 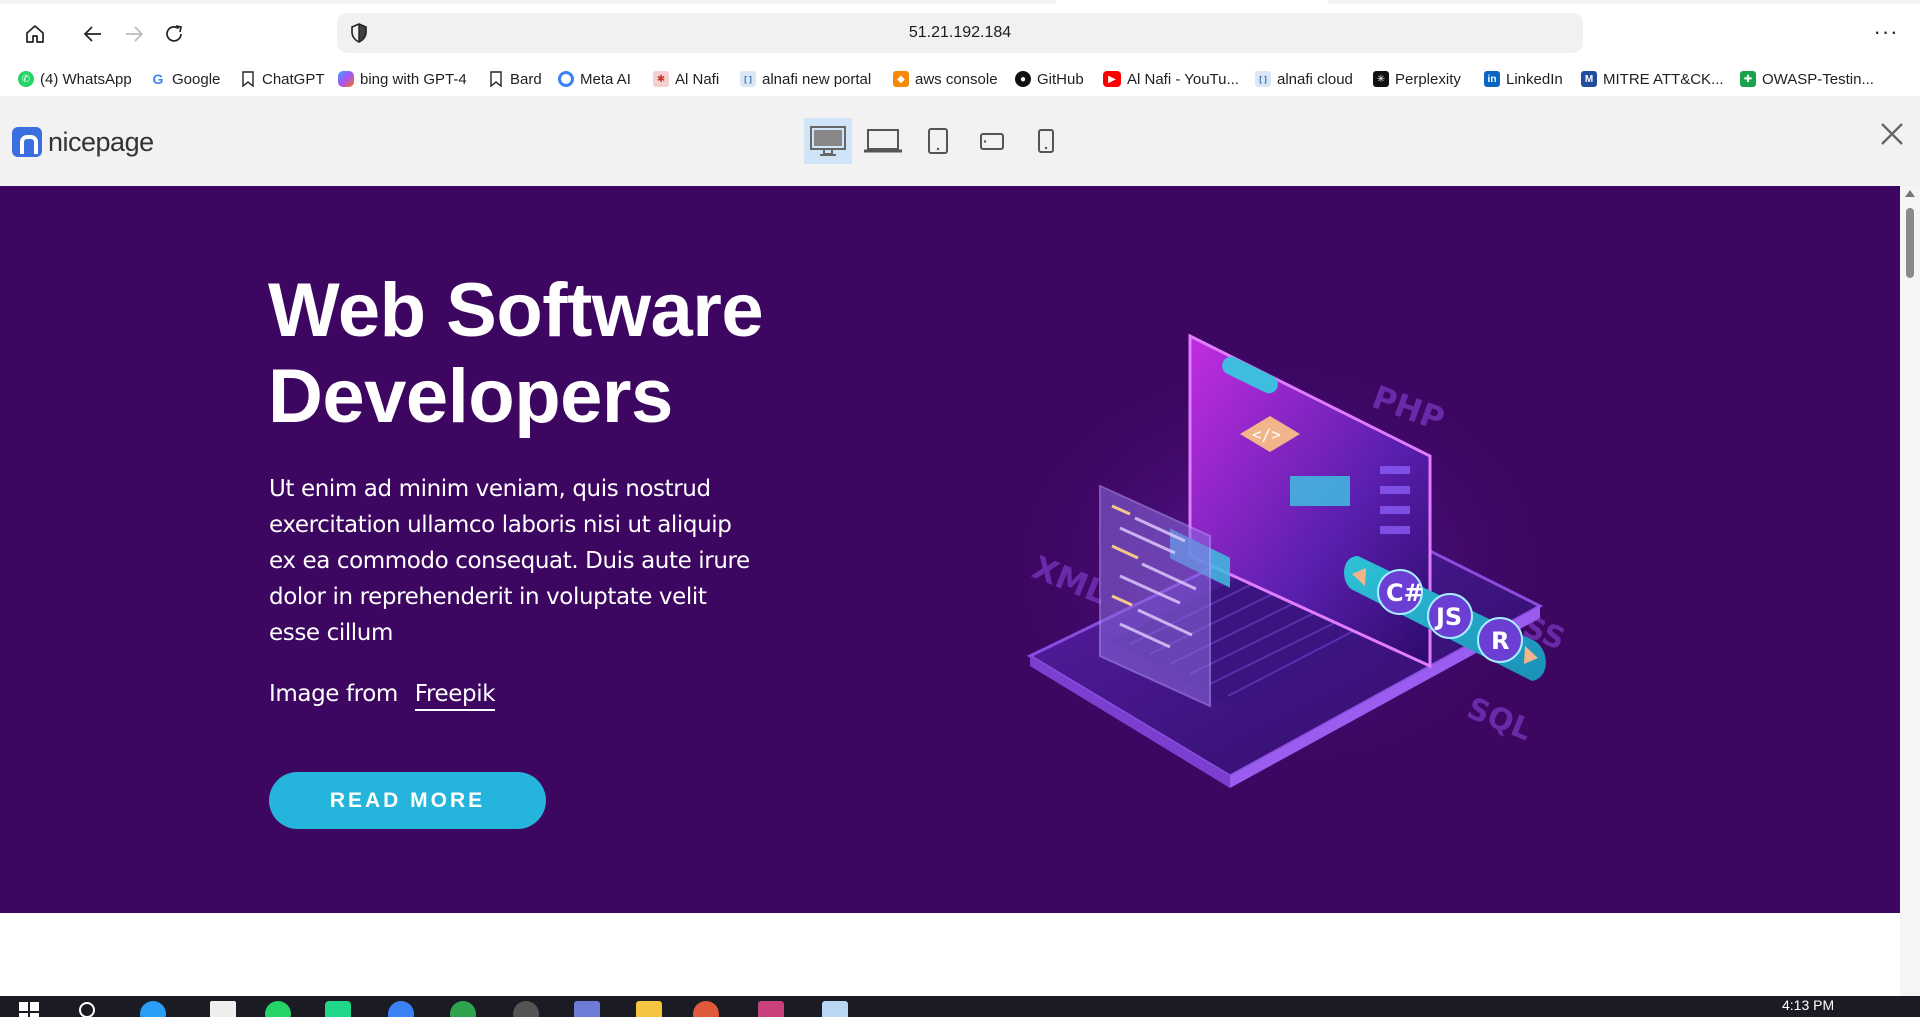 I want to click on freepik-link: Freepik, so click(x=455, y=696).